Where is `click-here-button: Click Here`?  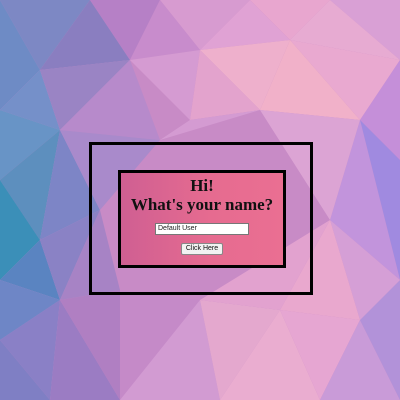 click-here-button: Click Here is located at coordinates (202, 249).